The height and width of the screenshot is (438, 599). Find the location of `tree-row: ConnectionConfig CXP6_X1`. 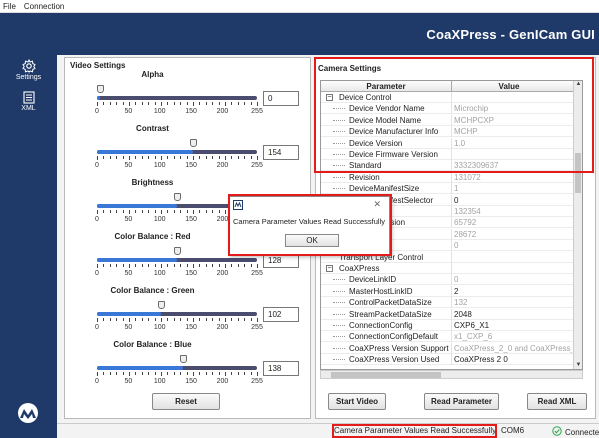

tree-row: ConnectionConfig CXP6_X1 is located at coordinates (447, 325).